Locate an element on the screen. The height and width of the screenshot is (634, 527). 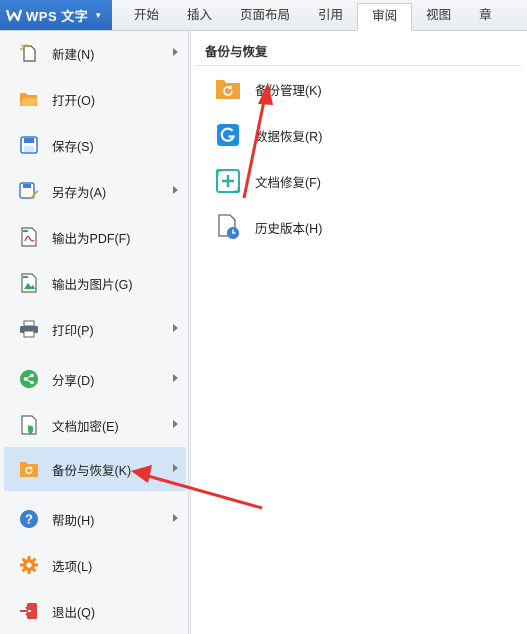
menu-item-label: 输出为PDF(F) is located at coordinates (91, 238).